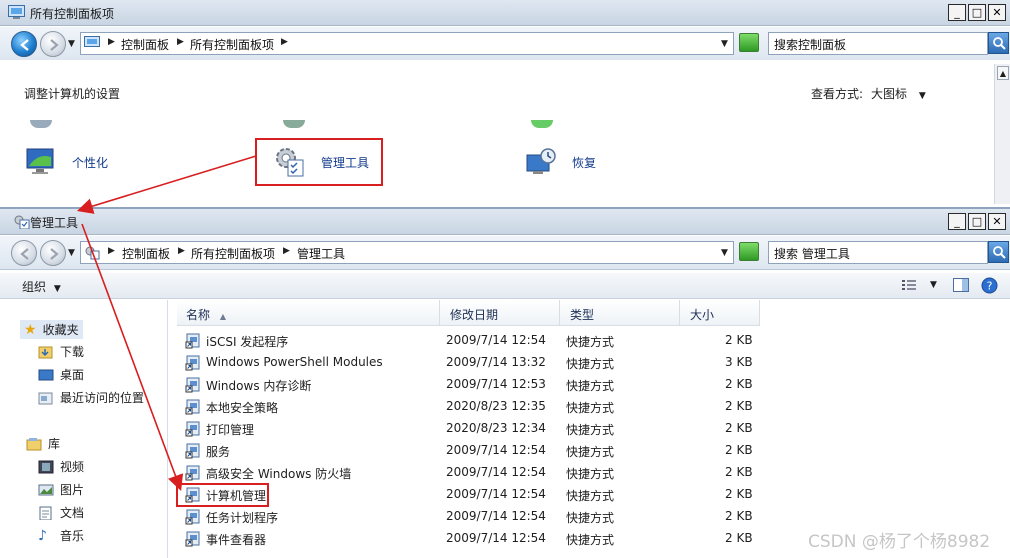 The height and width of the screenshot is (558, 1010). I want to click on file-name: 计算机管理, so click(236, 495).